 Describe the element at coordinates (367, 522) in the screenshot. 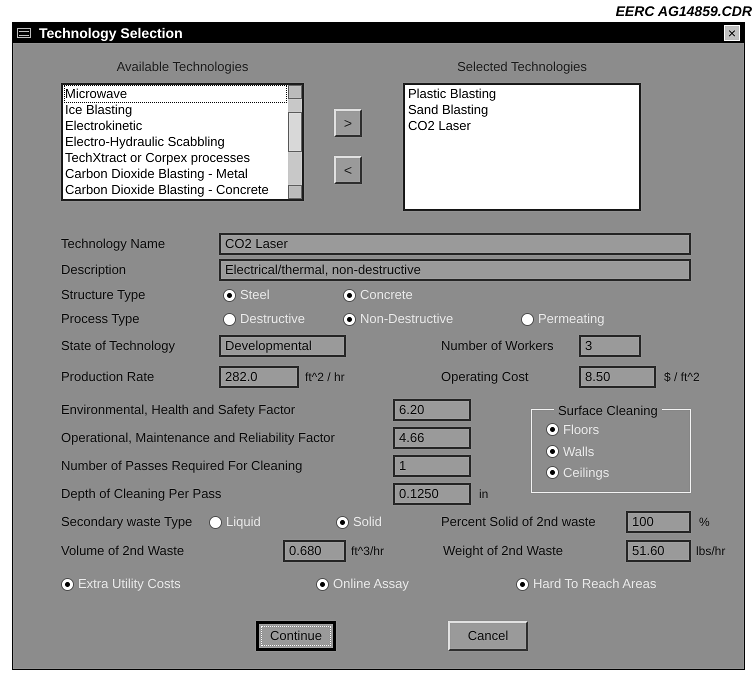

I see `option-label: Solid` at that location.